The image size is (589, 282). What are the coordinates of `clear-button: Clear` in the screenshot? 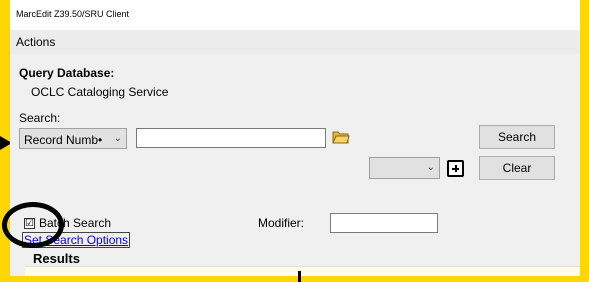 It's located at (517, 168).